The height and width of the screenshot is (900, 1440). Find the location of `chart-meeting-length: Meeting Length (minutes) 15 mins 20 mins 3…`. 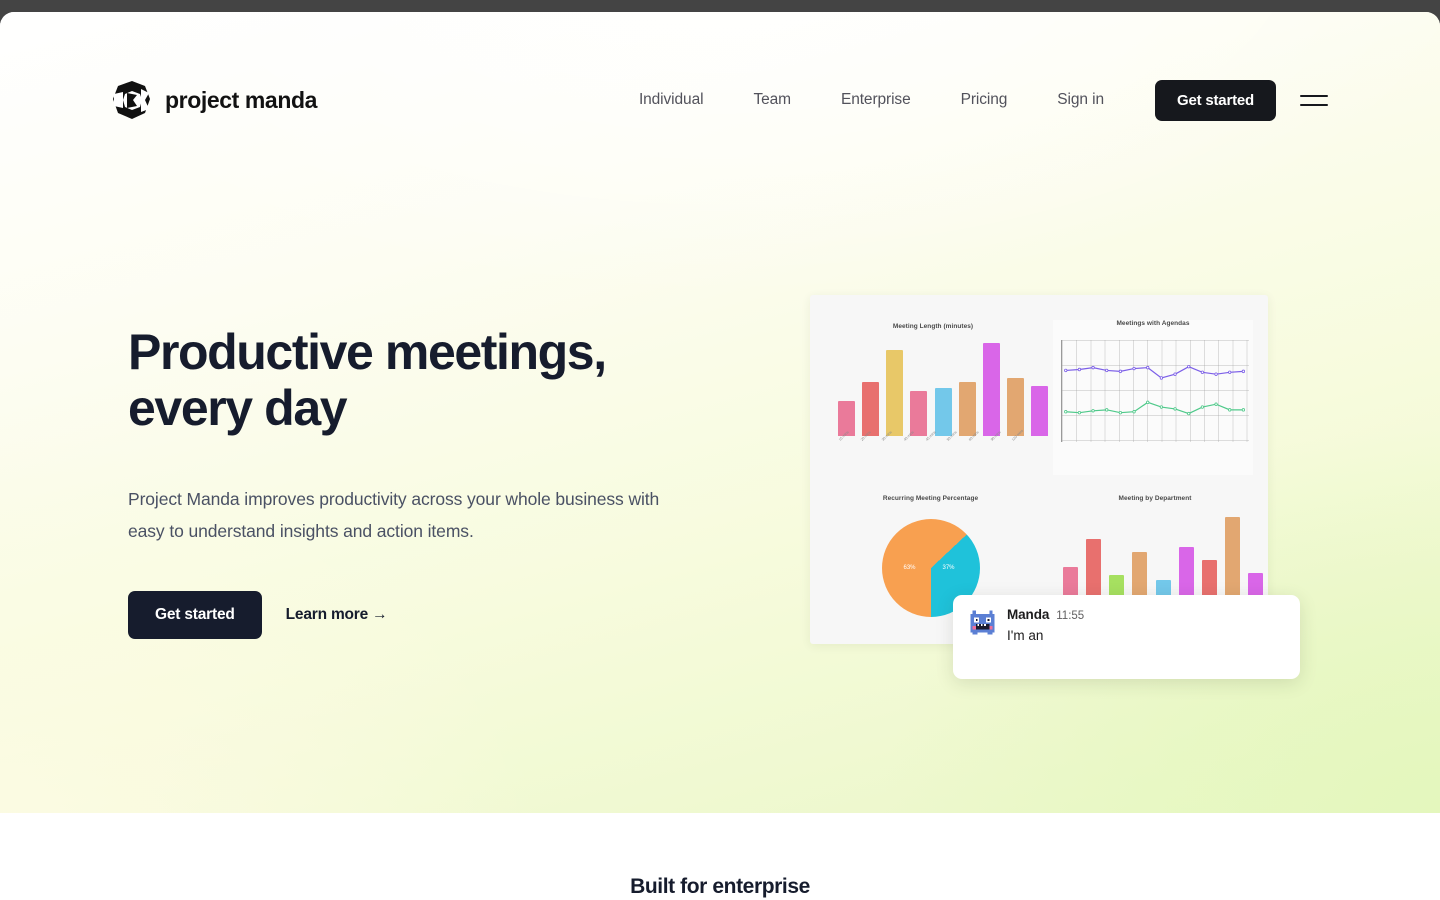

chart-meeting-length: Meeting Length (minutes) 15 mins 20 mins 3… is located at coordinates (938, 398).